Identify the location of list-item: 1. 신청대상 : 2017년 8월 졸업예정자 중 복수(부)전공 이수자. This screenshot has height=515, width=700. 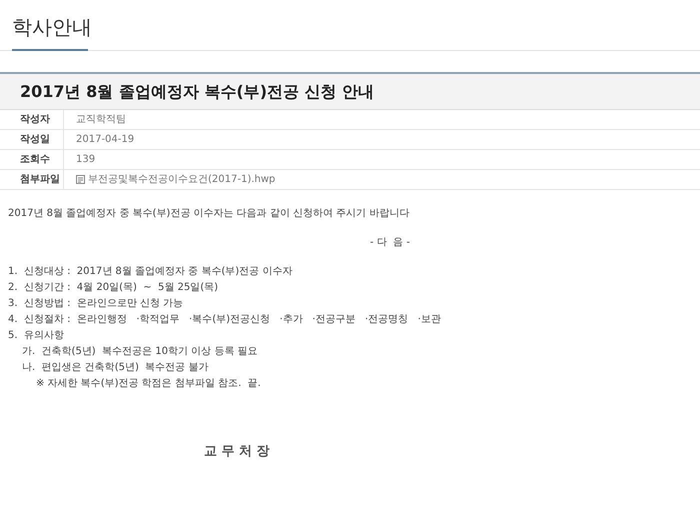
(150, 272).